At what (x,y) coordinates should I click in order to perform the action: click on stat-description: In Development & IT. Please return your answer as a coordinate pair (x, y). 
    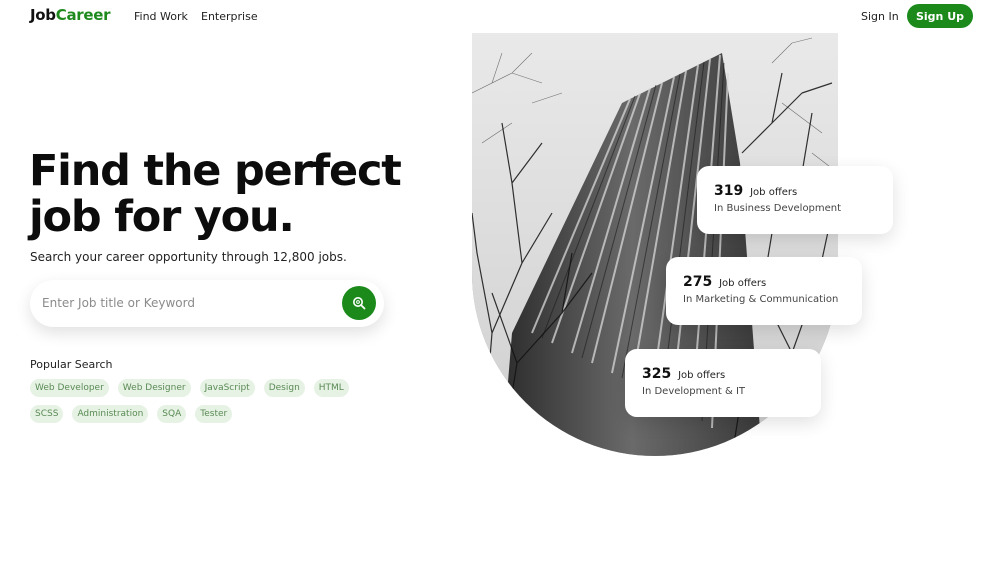
    Looking at the image, I should click on (693, 391).